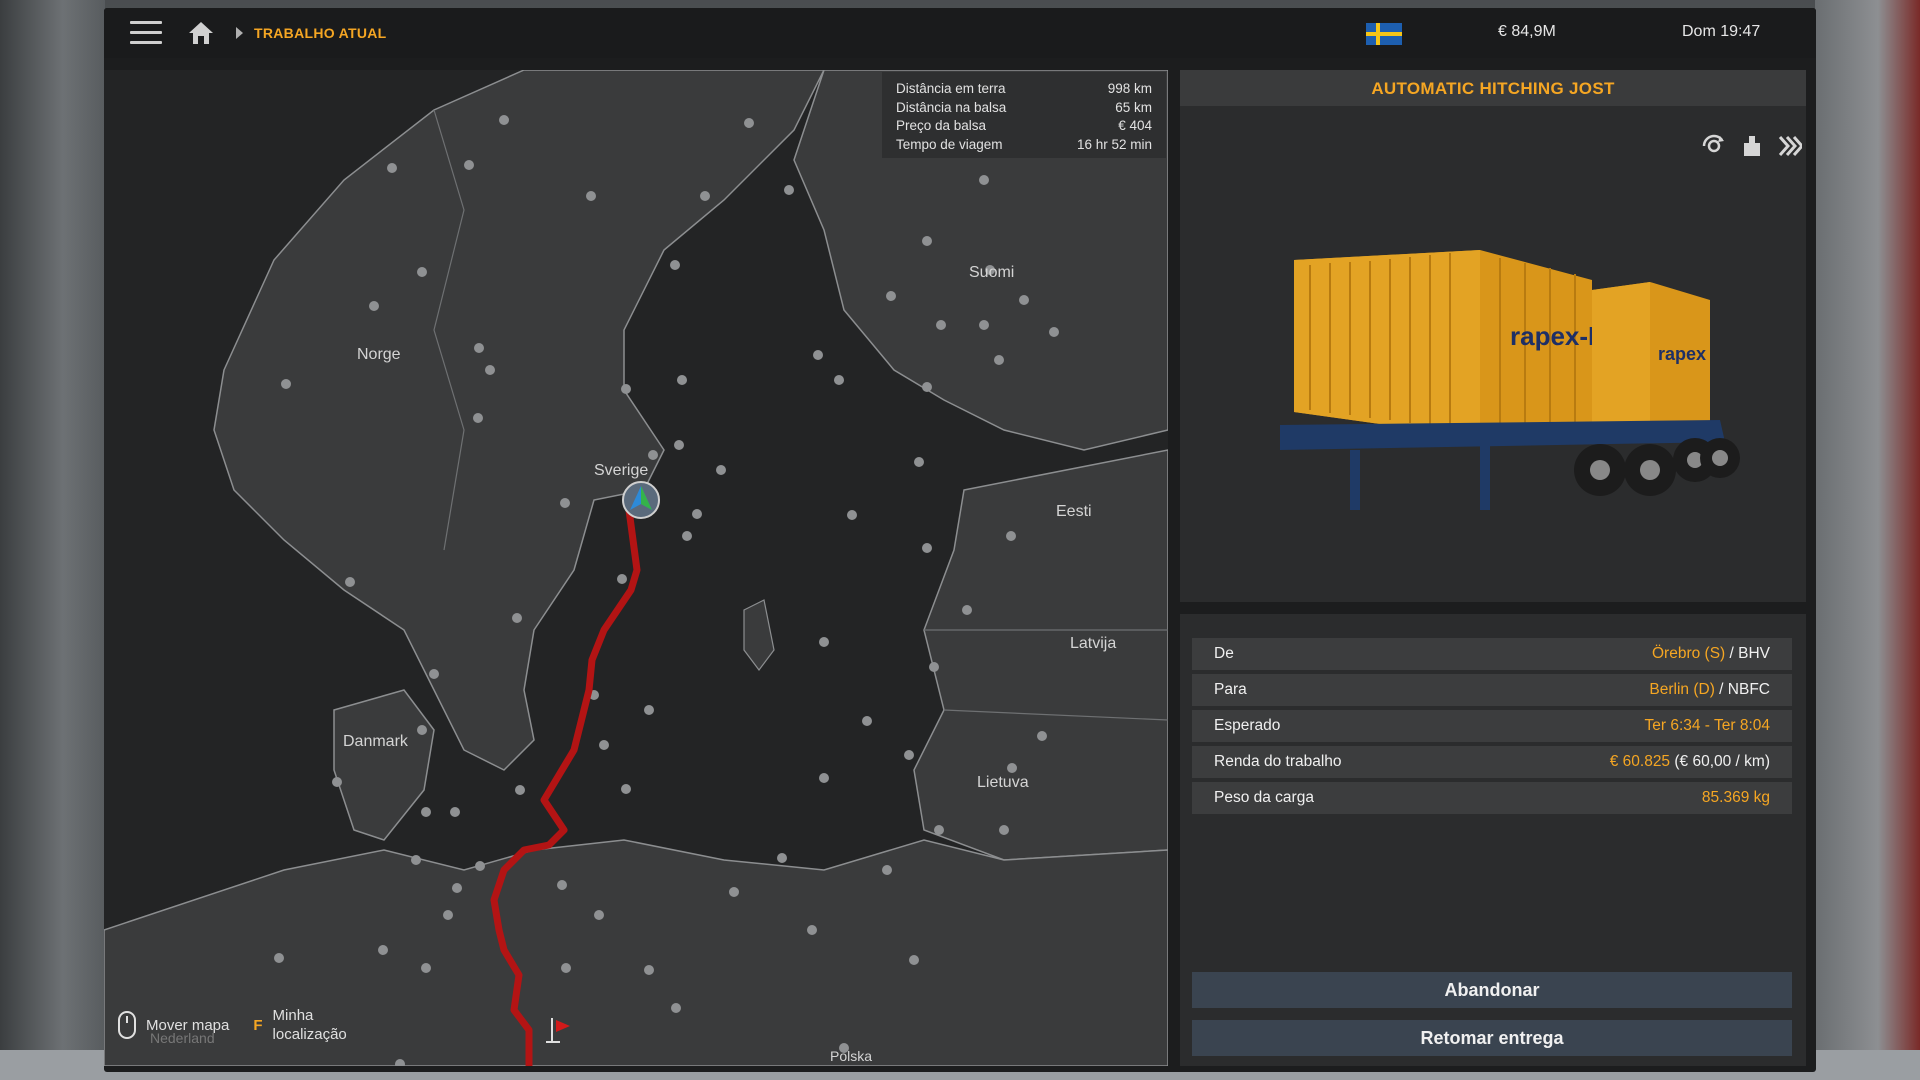 The image size is (1920, 1080). What do you see at coordinates (1742, 689) in the screenshot?
I see `to-company: / NBFC` at bounding box center [1742, 689].